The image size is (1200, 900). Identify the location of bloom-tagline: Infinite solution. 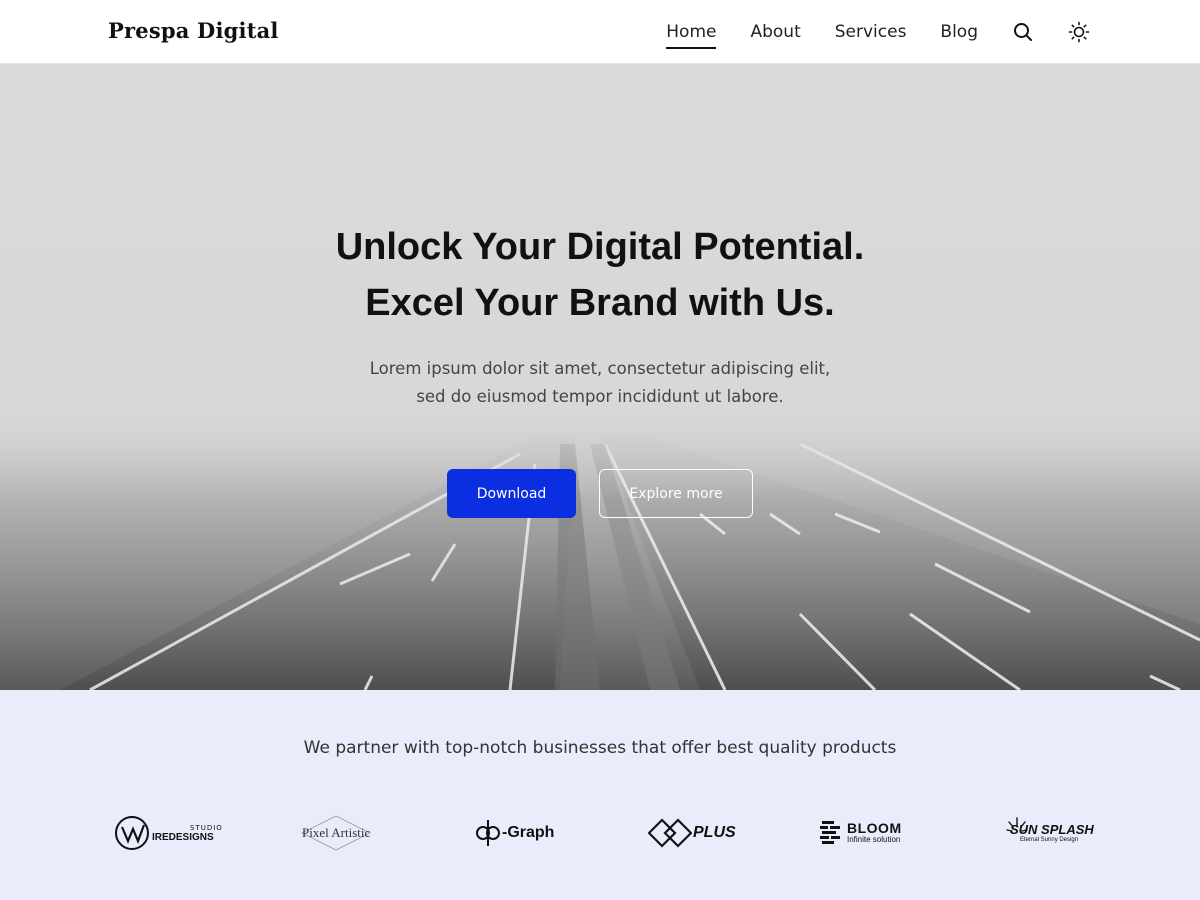
(874, 840).